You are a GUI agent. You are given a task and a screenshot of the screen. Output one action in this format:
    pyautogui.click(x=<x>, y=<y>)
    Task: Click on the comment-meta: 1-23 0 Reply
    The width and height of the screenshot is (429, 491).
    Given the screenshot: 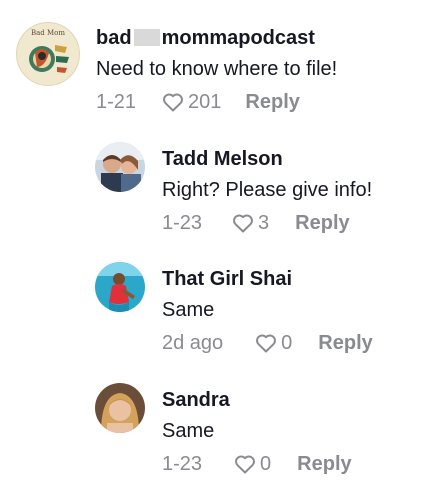 What is the action you would take?
    pyautogui.click(x=257, y=464)
    